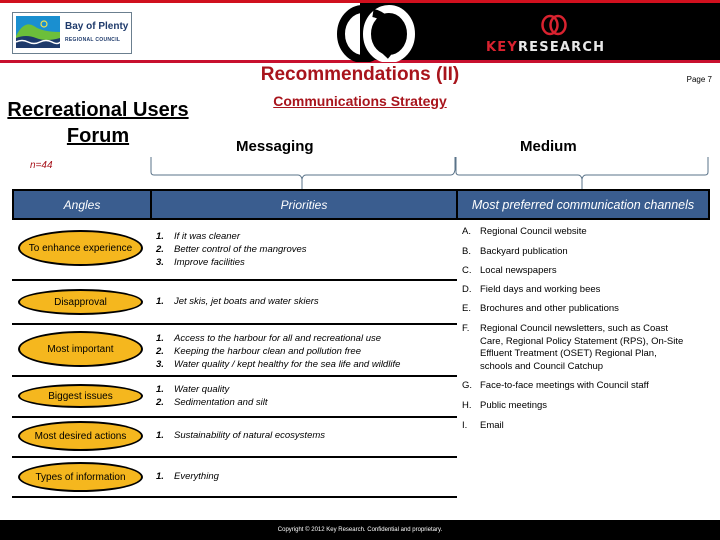 This screenshot has width=720, height=540. Describe the element at coordinates (533, 231) in the screenshot. I see `channel-text: Regional Council website` at that location.